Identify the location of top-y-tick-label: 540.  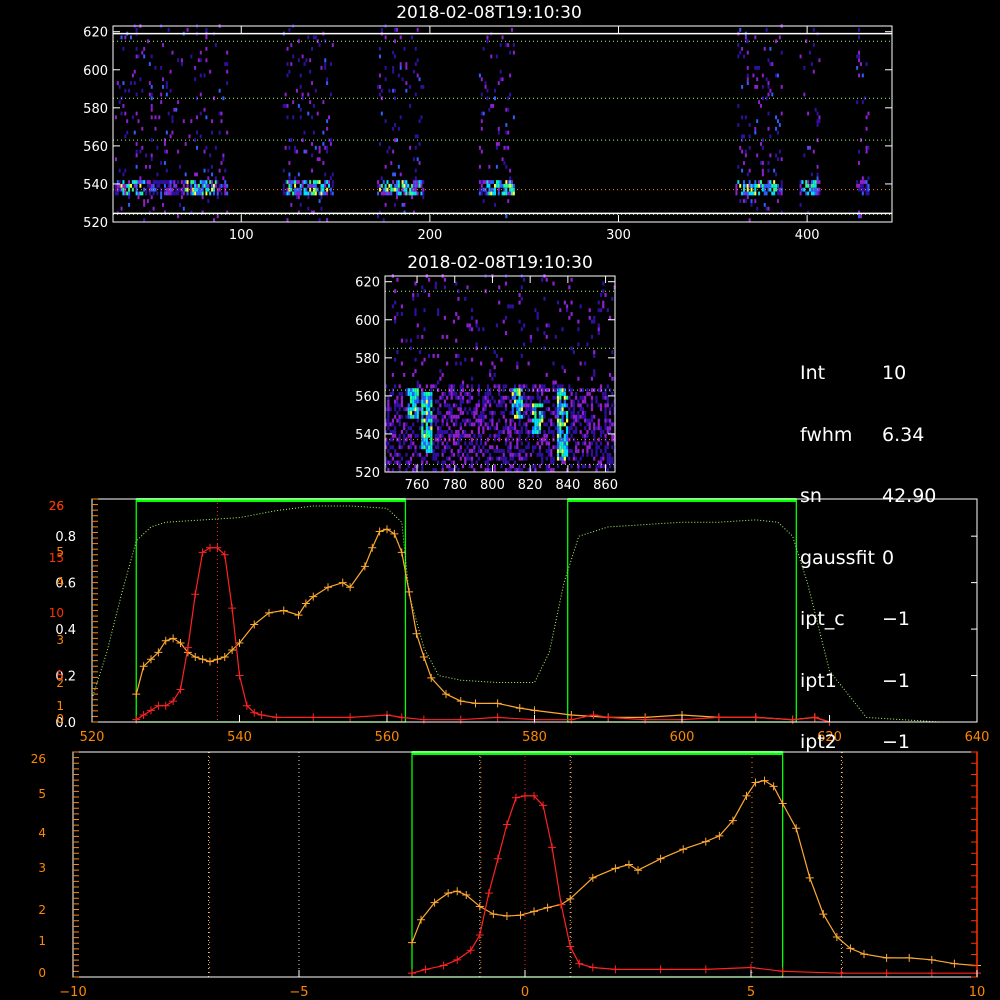
(95, 185).